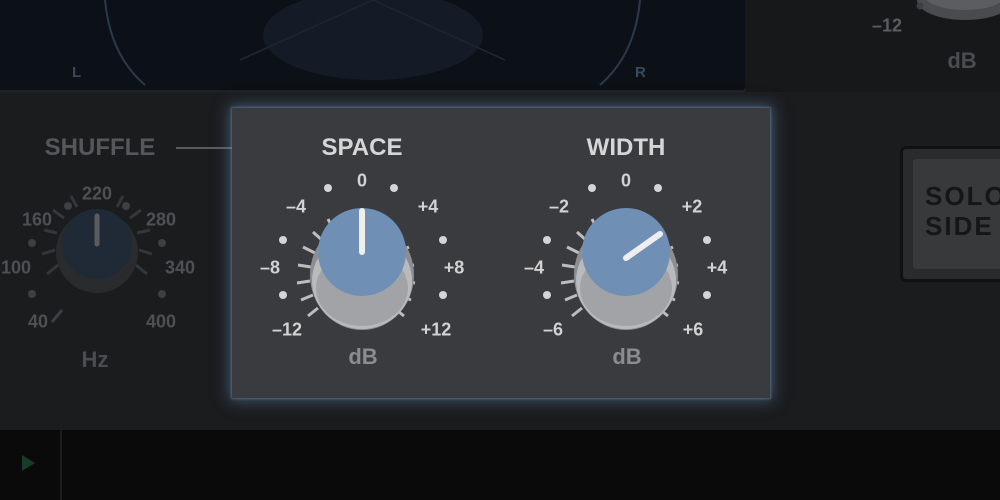 Image resolution: width=1000 pixels, height=500 pixels. What do you see at coordinates (100, 147) in the screenshot?
I see `shuffle-title: SHUFFLE` at bounding box center [100, 147].